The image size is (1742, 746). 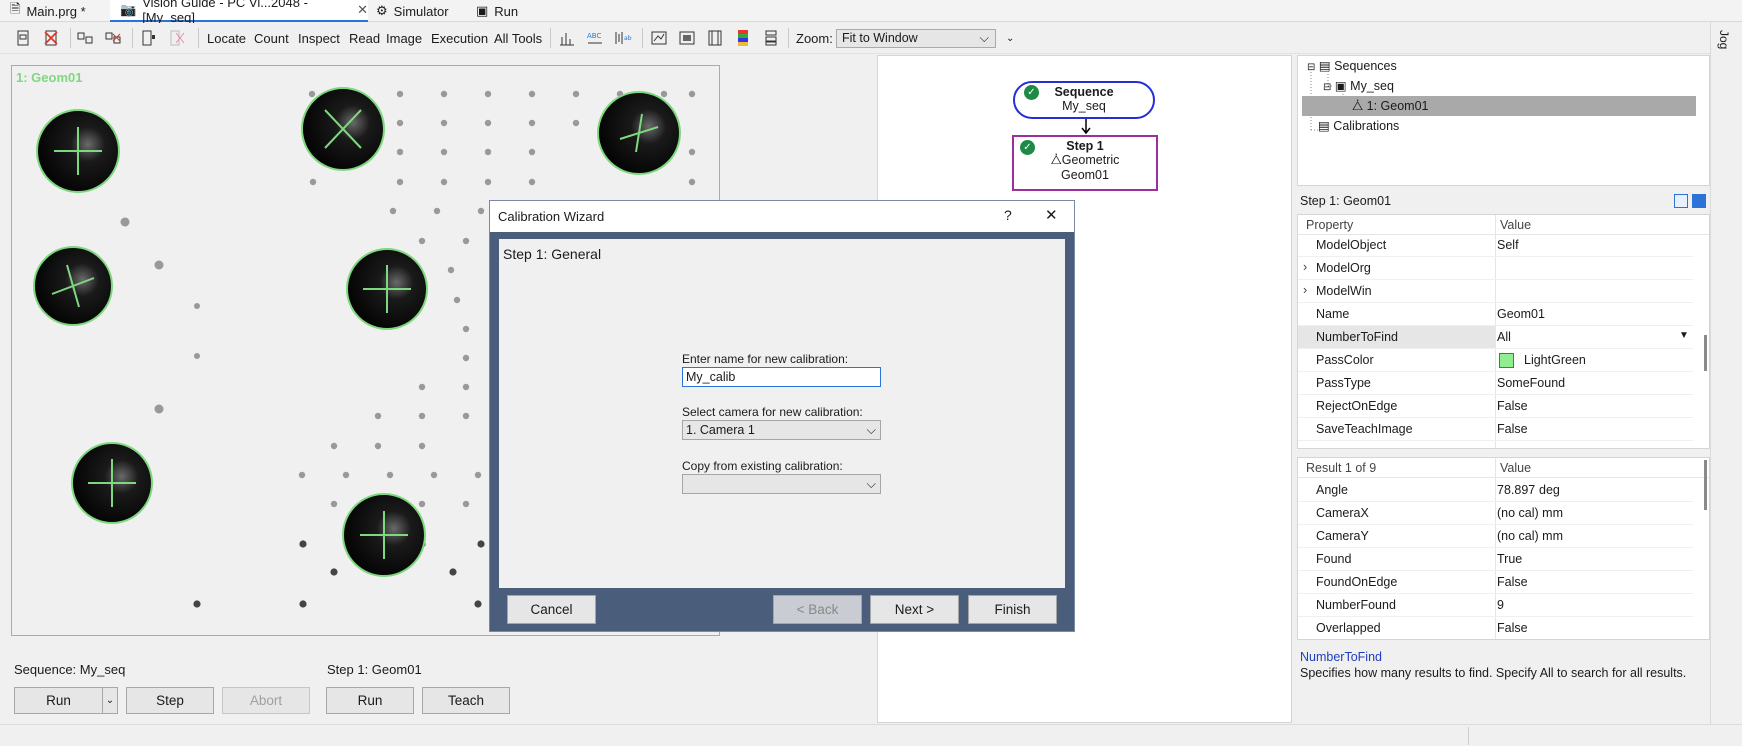 I want to click on close-icon: ✕, so click(x=1051, y=215).